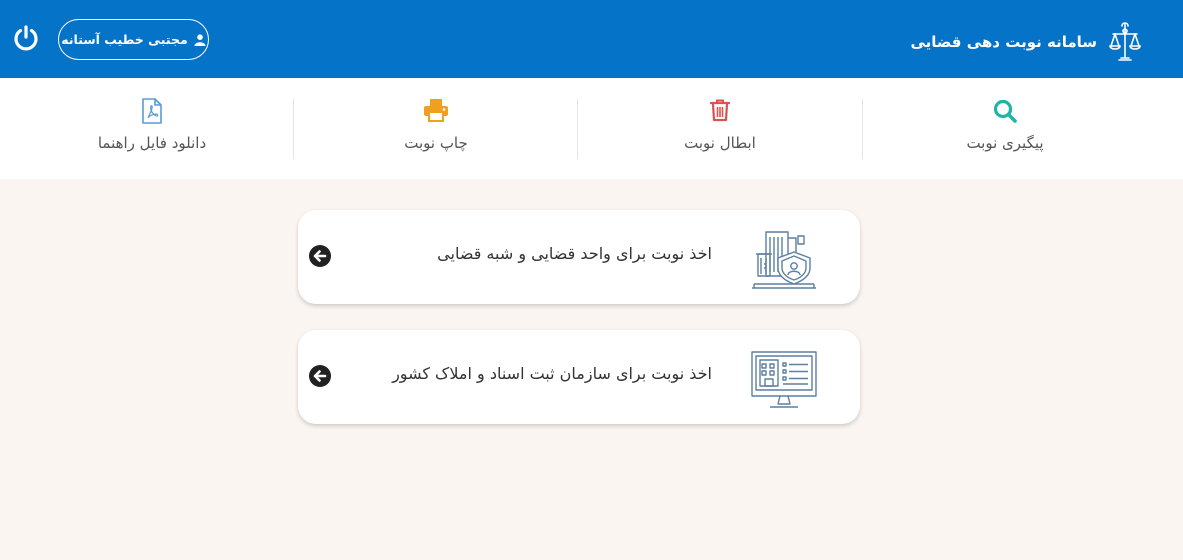 Image resolution: width=1183 pixels, height=560 pixels. I want to click on nav-divider, so click(862, 129).